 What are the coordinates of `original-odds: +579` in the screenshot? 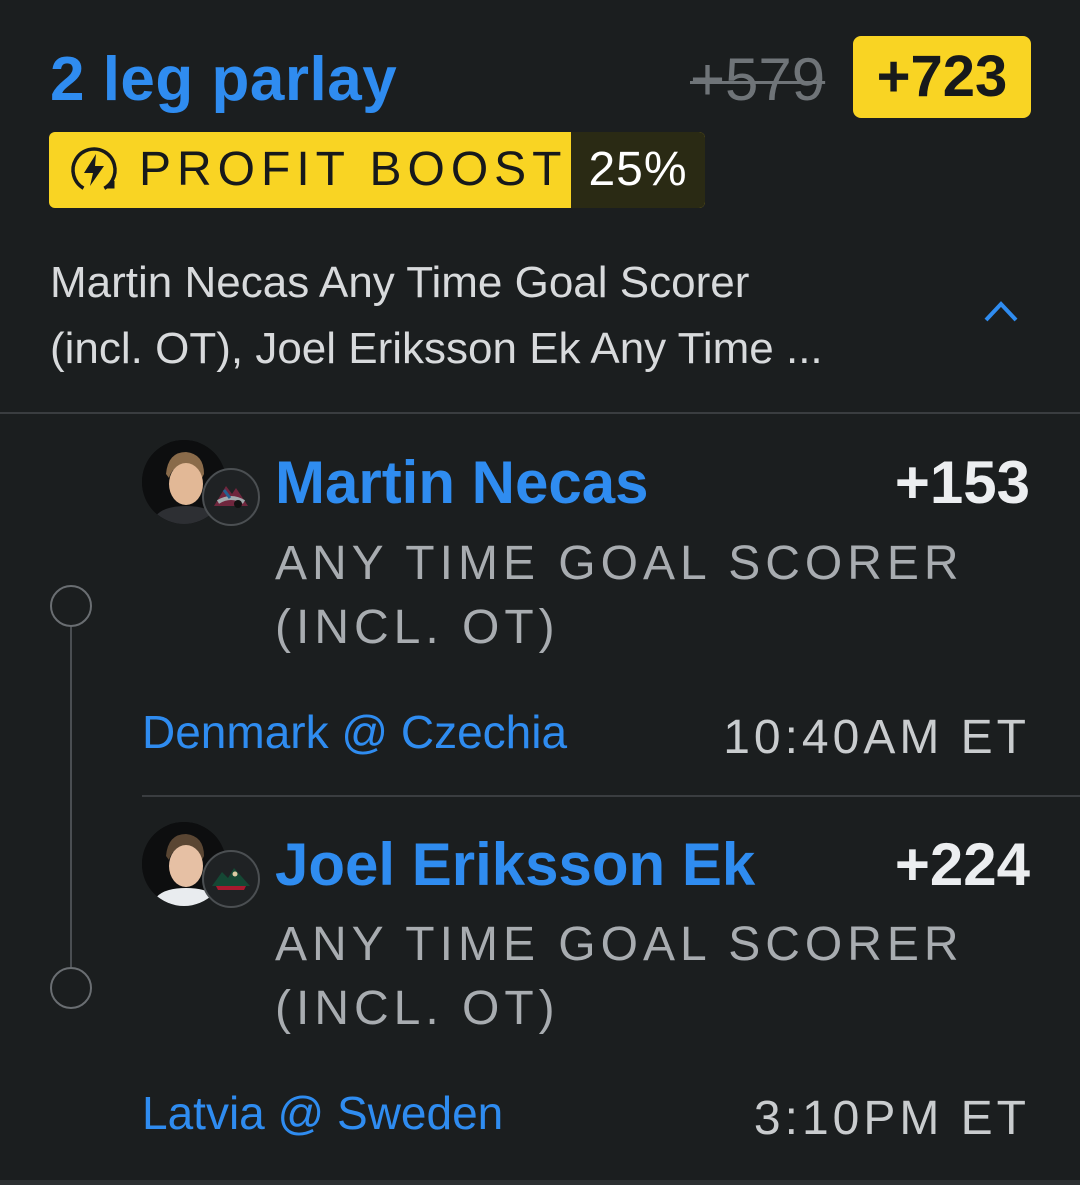 It's located at (758, 79).